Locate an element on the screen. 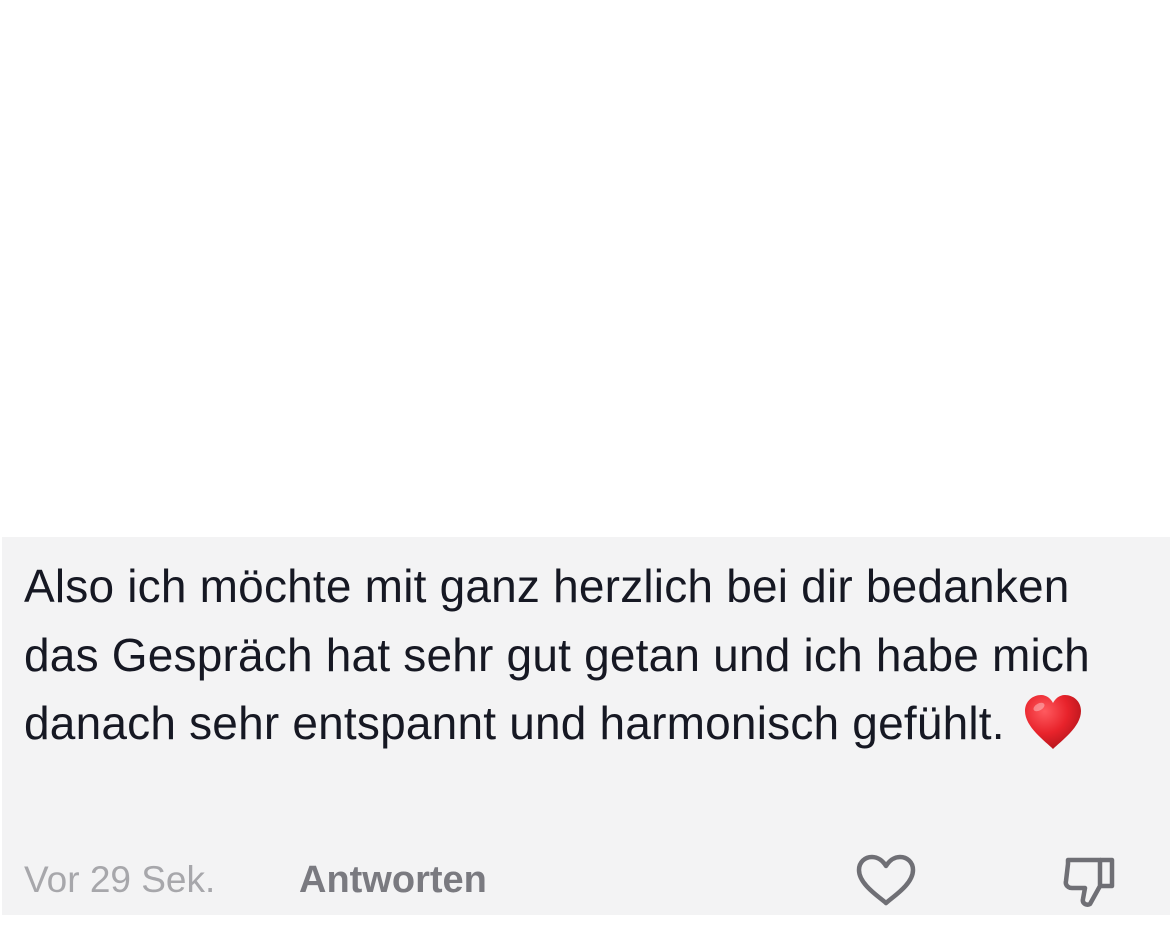 The width and height of the screenshot is (1170, 943). heart-outline-icon is located at coordinates (886, 880).